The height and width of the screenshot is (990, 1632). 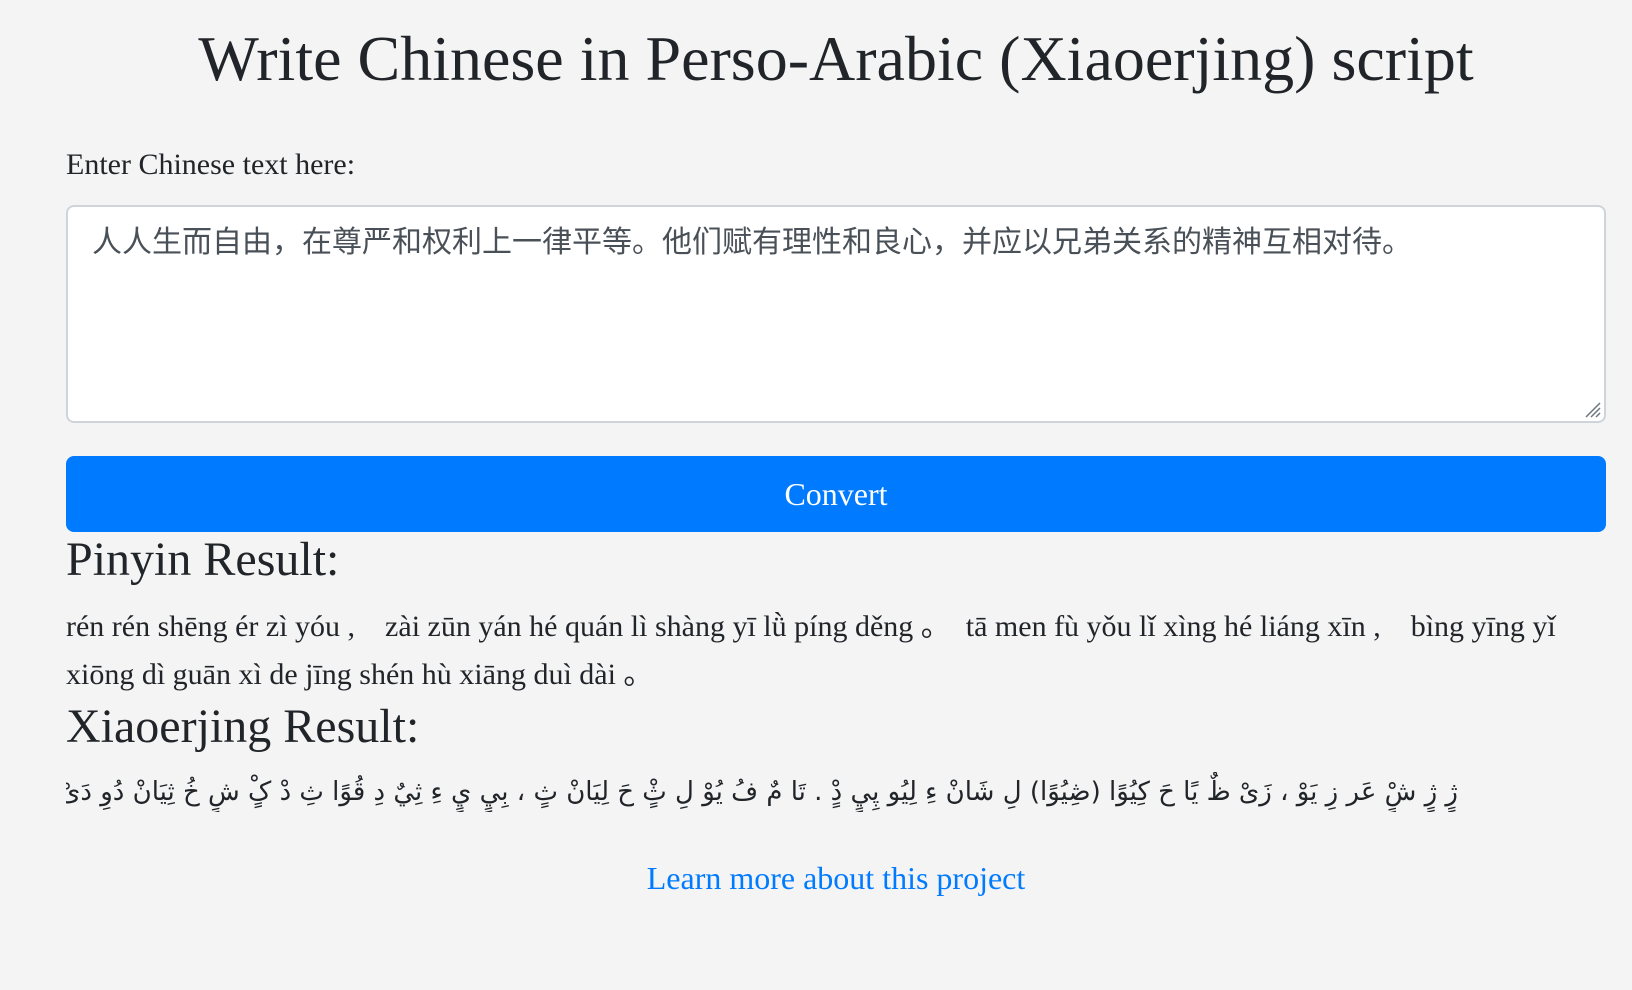 I want to click on convert-button: Convert, so click(x=836, y=494).